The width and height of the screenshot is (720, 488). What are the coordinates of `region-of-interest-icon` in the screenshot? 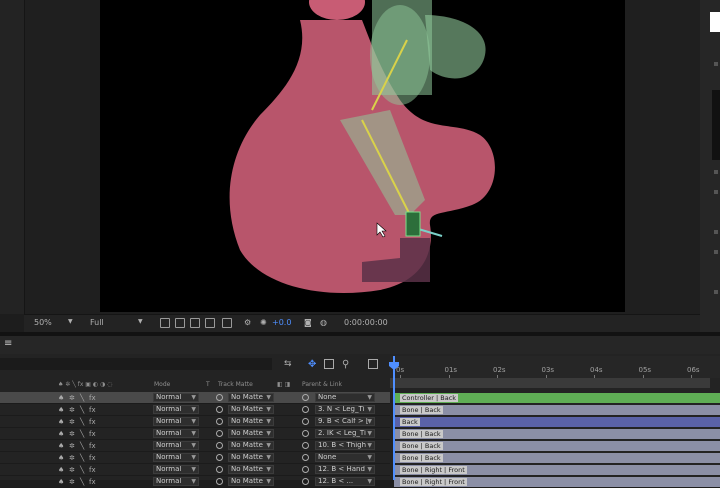 It's located at (165, 323).